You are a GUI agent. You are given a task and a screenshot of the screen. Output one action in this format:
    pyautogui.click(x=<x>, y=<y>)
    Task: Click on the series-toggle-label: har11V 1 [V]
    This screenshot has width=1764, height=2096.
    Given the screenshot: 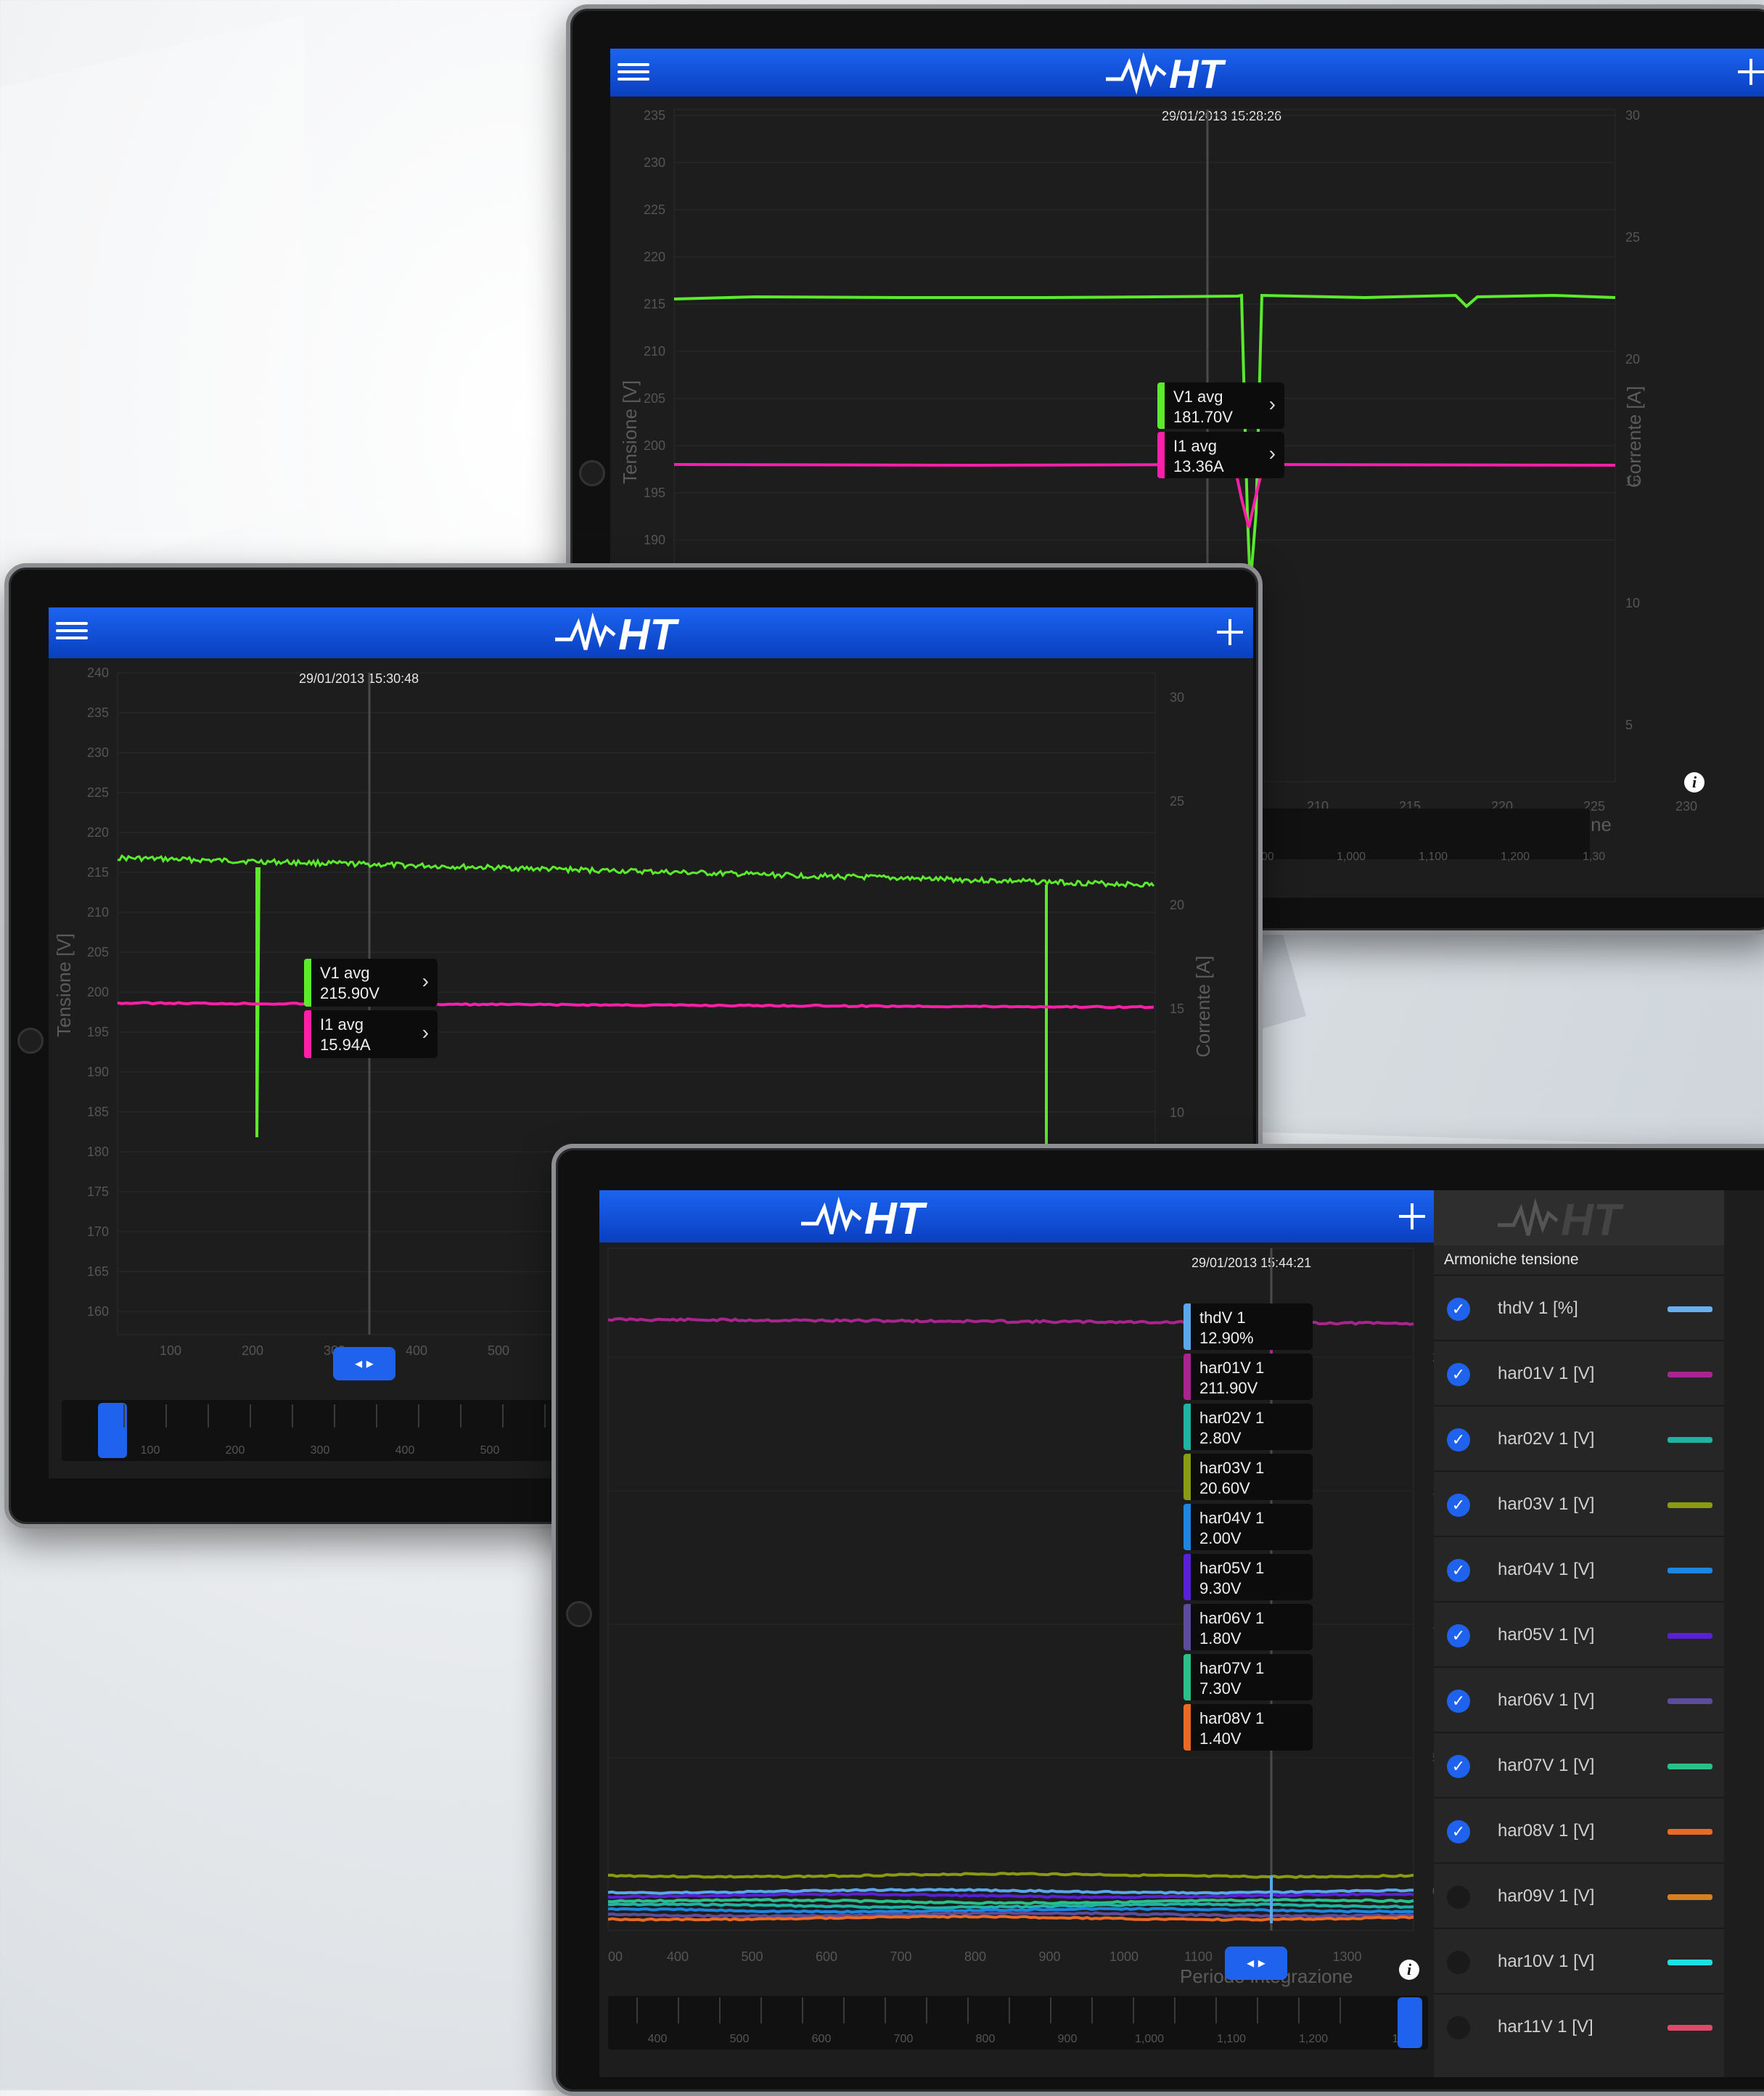 What is the action you would take?
    pyautogui.click(x=1545, y=2026)
    